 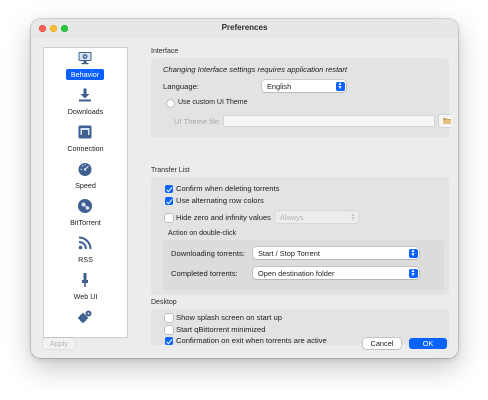 I want to click on sidebar-item-label: Web UI, so click(x=85, y=296).